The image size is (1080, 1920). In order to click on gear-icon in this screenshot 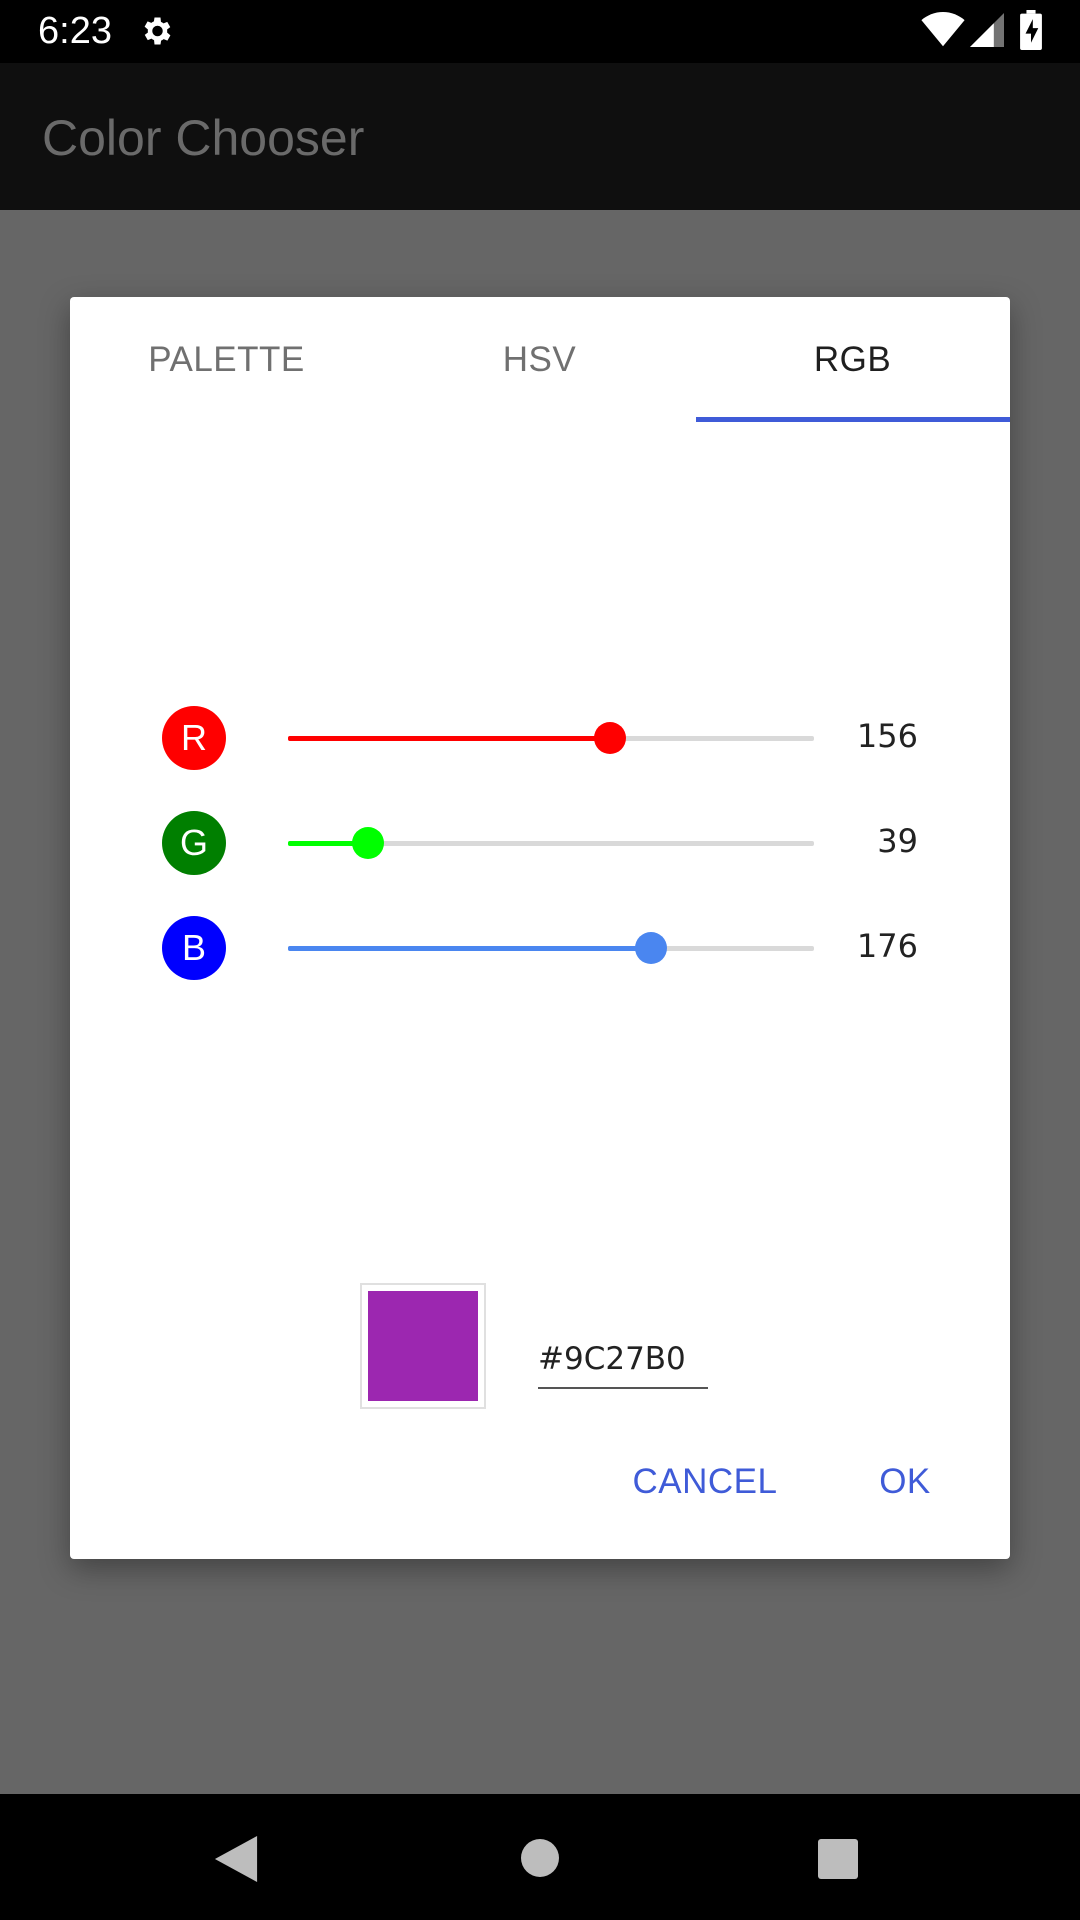, I will do `click(157, 31)`.